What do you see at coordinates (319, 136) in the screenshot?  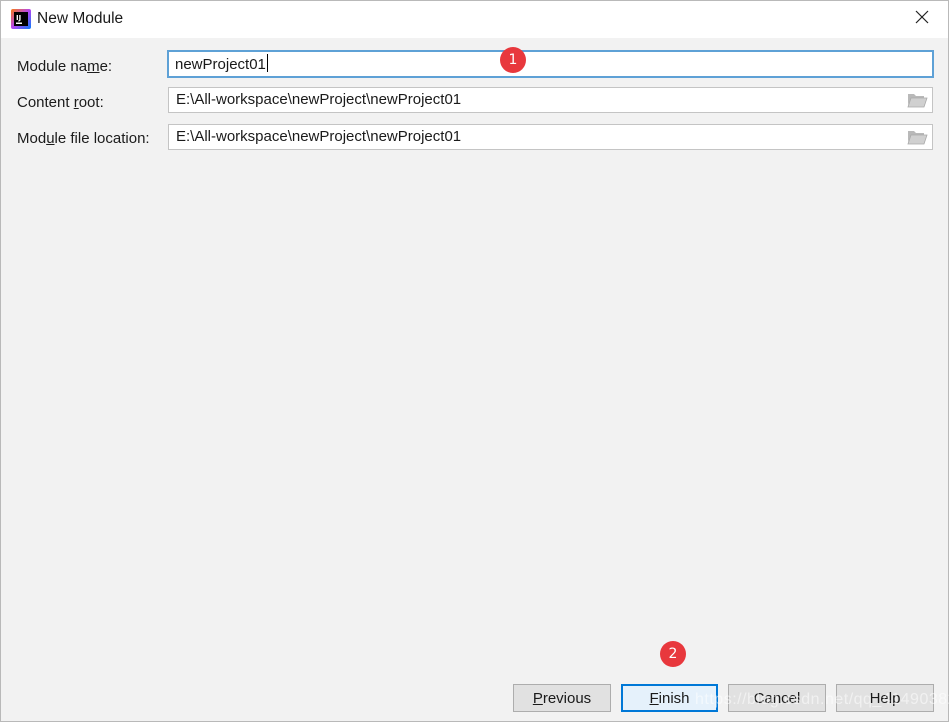 I see `module-file-location-value: E:\All-workspace\newProject\newProject01` at bounding box center [319, 136].